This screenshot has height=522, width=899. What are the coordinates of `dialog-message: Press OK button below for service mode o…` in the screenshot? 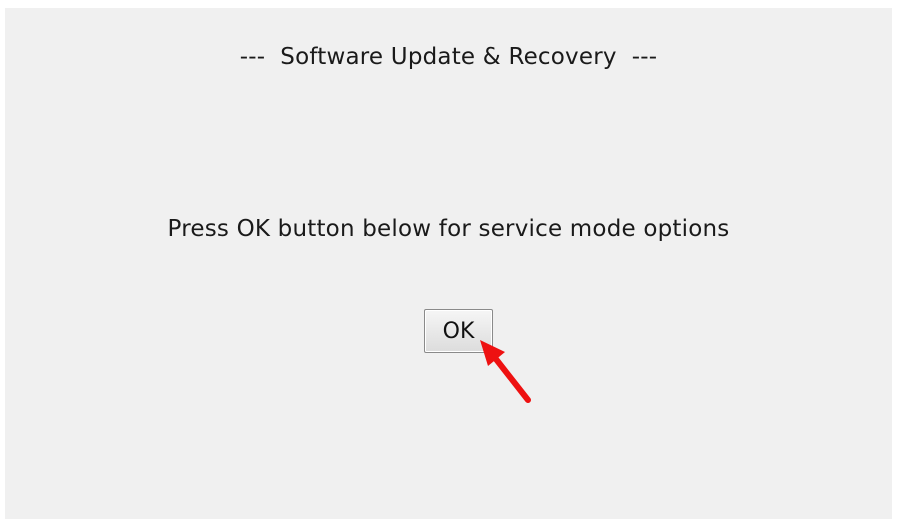 It's located at (448, 229).